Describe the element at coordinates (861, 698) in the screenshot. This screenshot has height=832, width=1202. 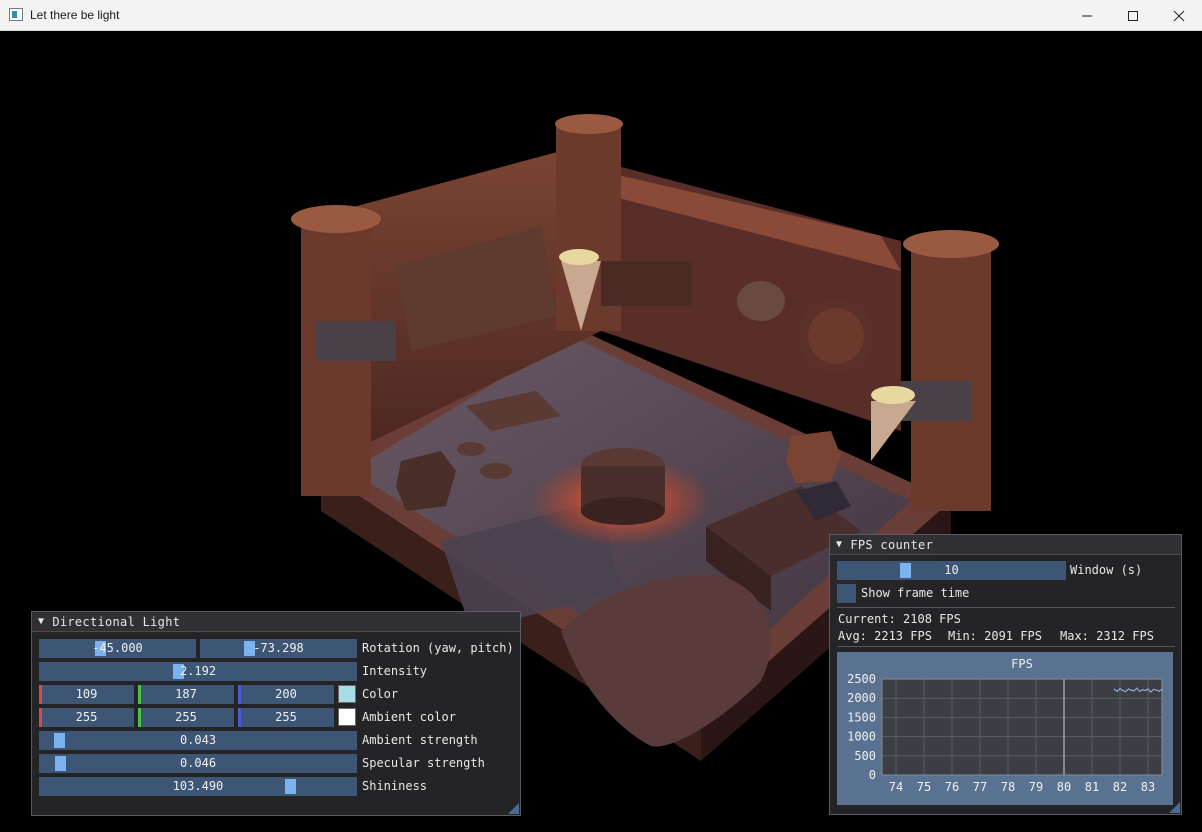
I see `y-tick-label: 2000` at that location.